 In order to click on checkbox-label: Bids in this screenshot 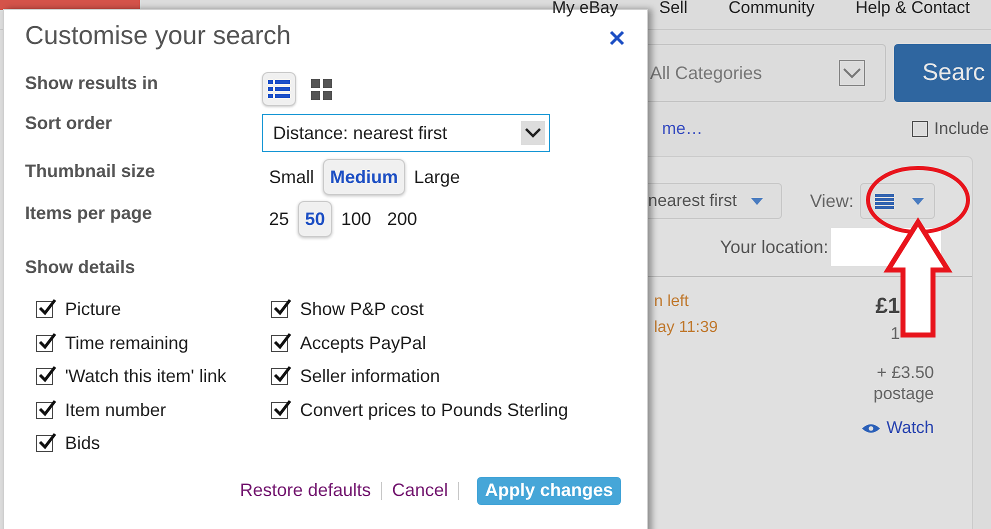, I will do `click(82, 443)`.